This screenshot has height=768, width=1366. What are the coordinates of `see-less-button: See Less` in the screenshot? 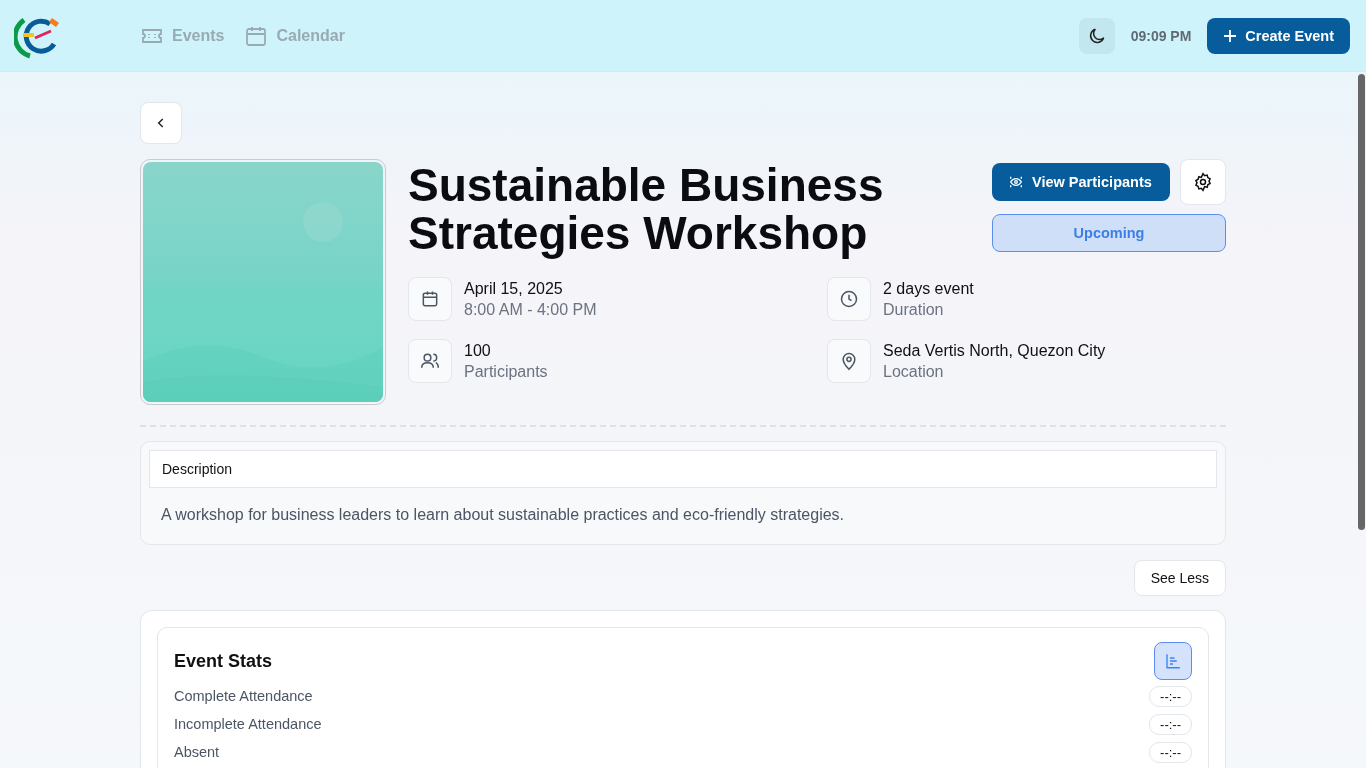 It's located at (1179, 578).